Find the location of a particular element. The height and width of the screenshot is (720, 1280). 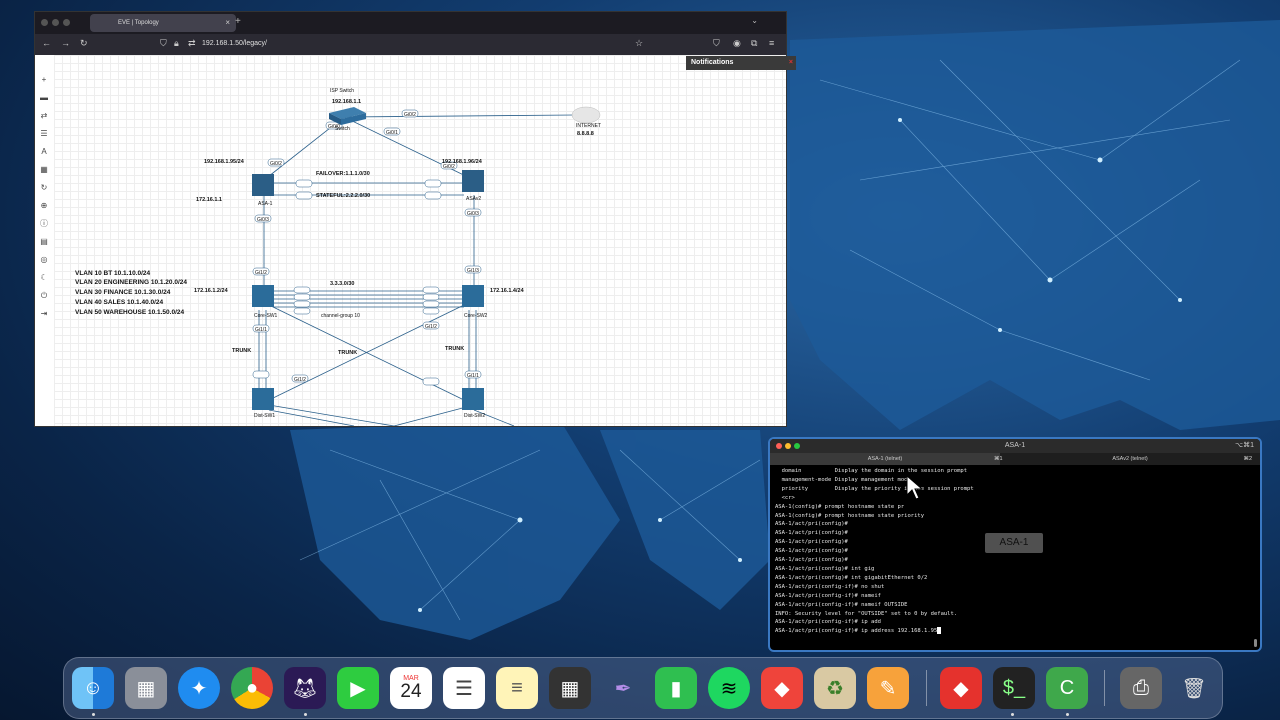

menu-icon: ≡ is located at coordinates (771, 43).